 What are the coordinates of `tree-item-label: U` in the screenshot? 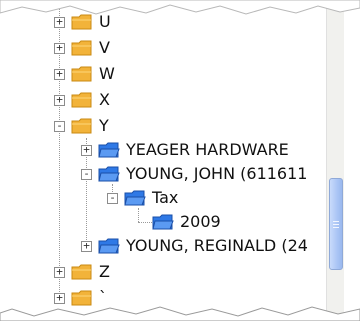 It's located at (105, 21).